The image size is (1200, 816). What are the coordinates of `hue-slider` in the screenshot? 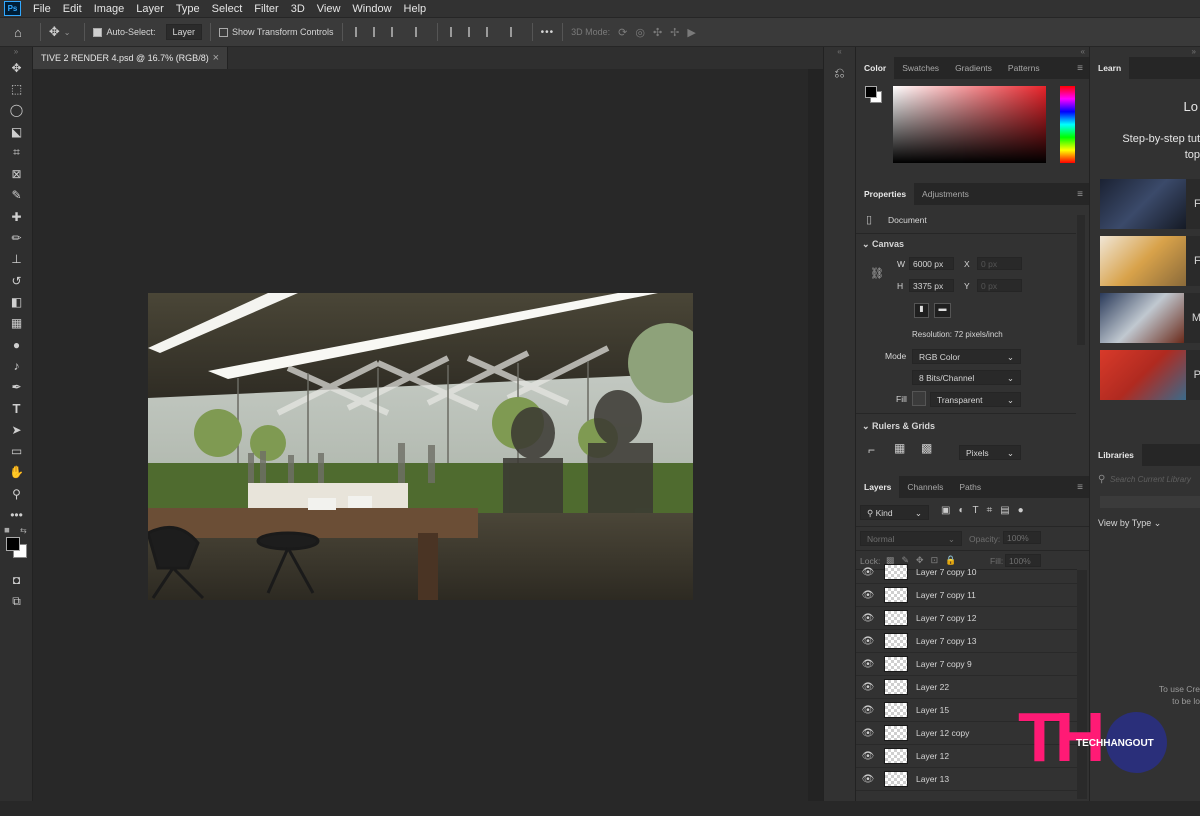 It's located at (1067, 124).